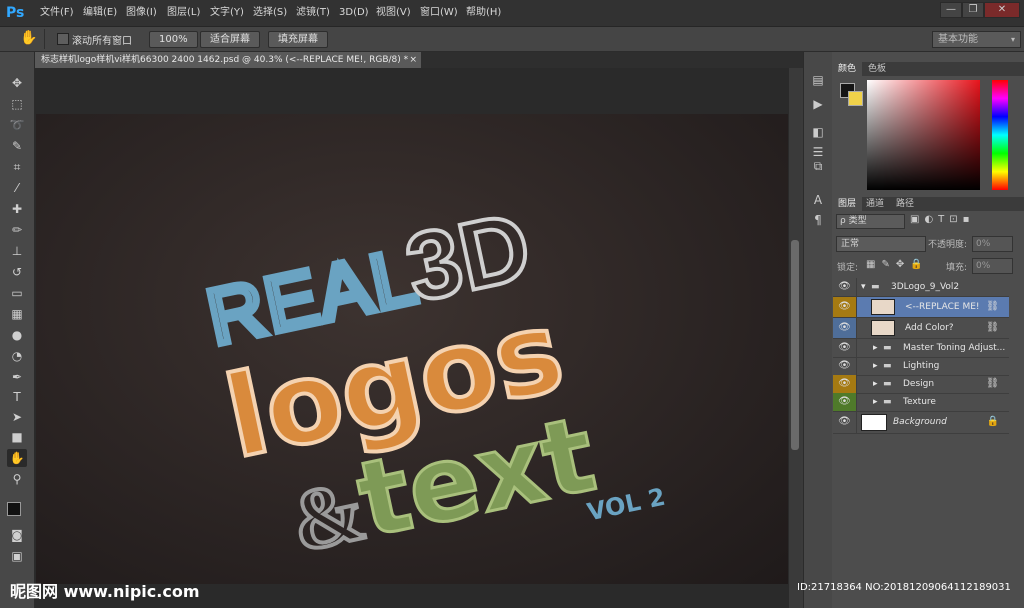  Describe the element at coordinates (818, 220) in the screenshot. I see `paragraph-icon: ¶` at that location.